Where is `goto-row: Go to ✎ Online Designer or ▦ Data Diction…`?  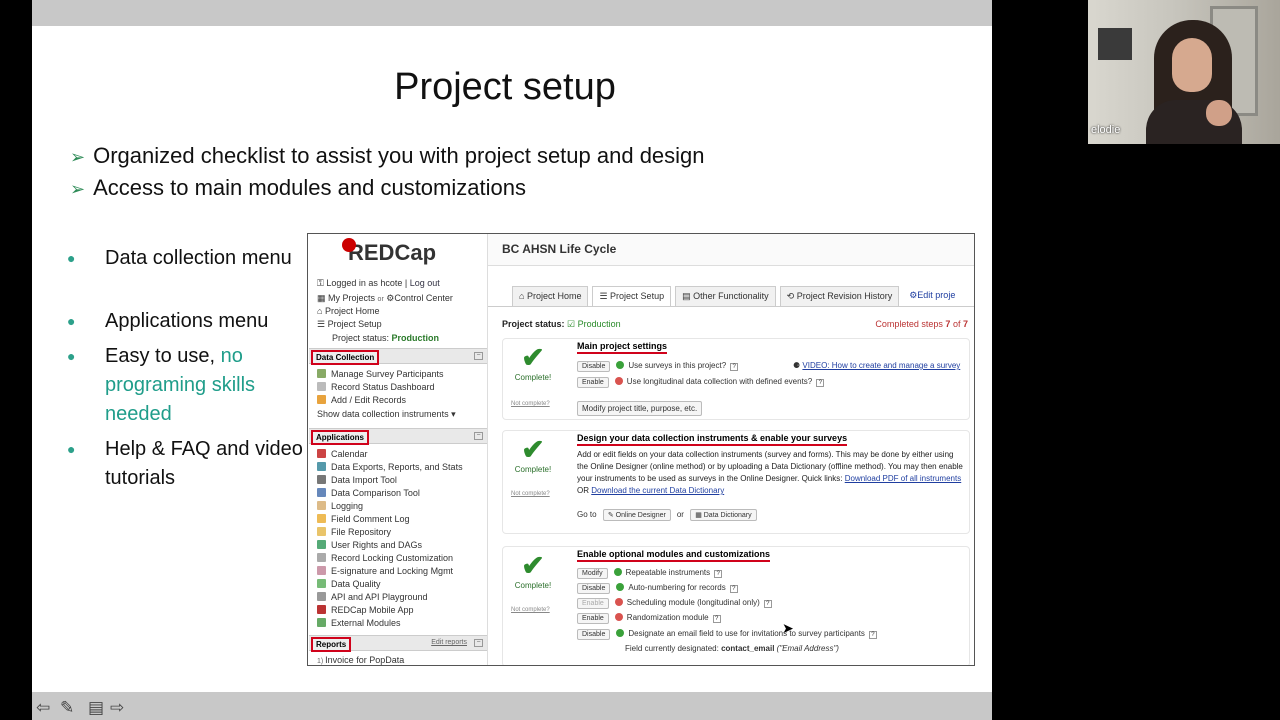
goto-row: Go to ✎ Online Designer or ▦ Data Diction… is located at coordinates (670, 515).